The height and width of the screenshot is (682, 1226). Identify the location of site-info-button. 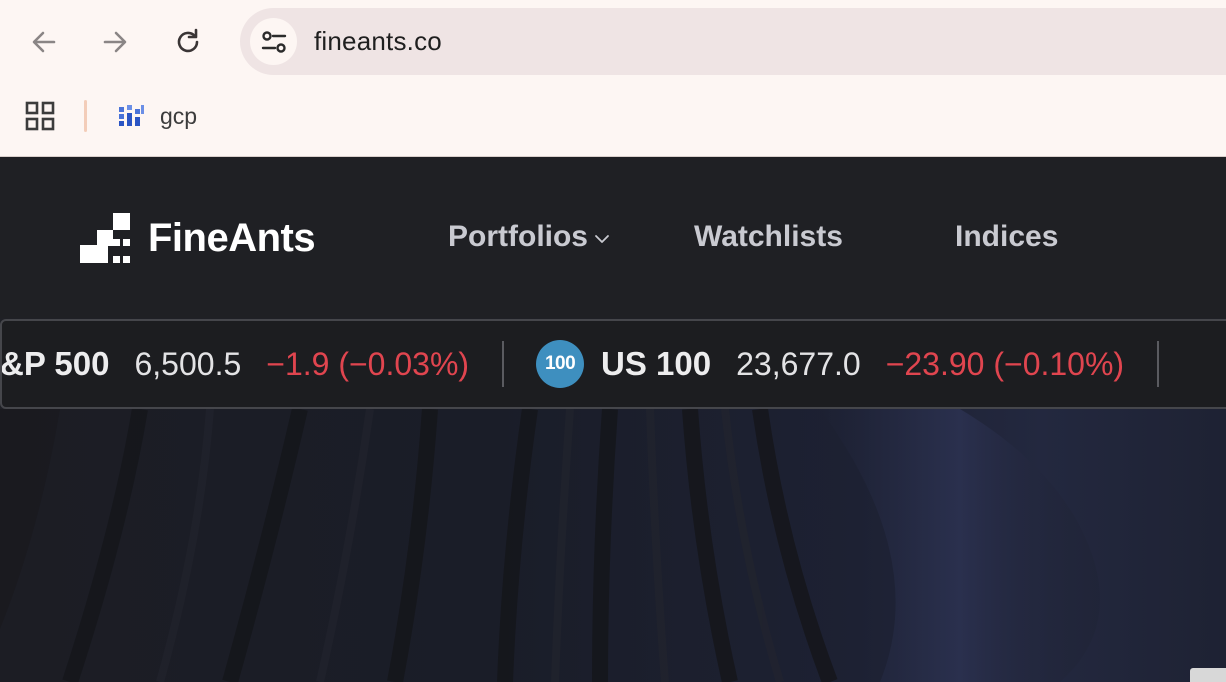
(273, 41).